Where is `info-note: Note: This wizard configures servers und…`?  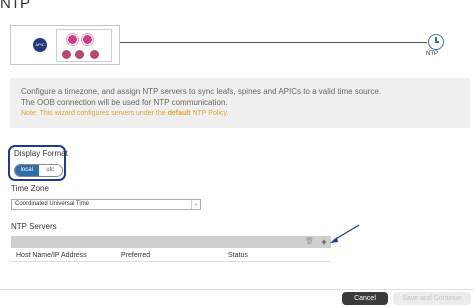 info-note: Note: This wizard configures servers und… is located at coordinates (124, 113).